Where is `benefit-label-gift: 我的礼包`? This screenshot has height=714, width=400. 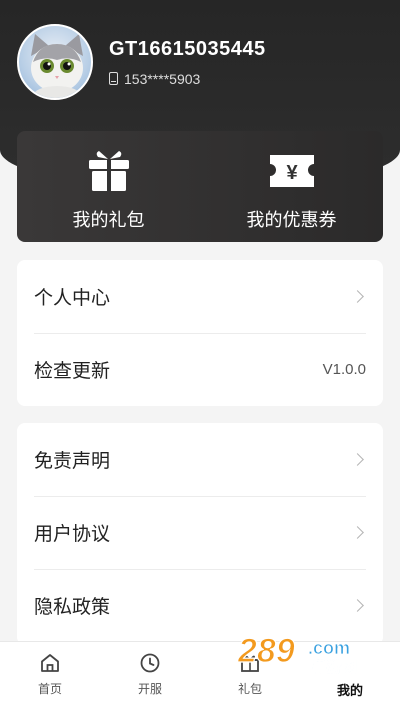 benefit-label-gift: 我的礼包 is located at coordinates (108, 220).